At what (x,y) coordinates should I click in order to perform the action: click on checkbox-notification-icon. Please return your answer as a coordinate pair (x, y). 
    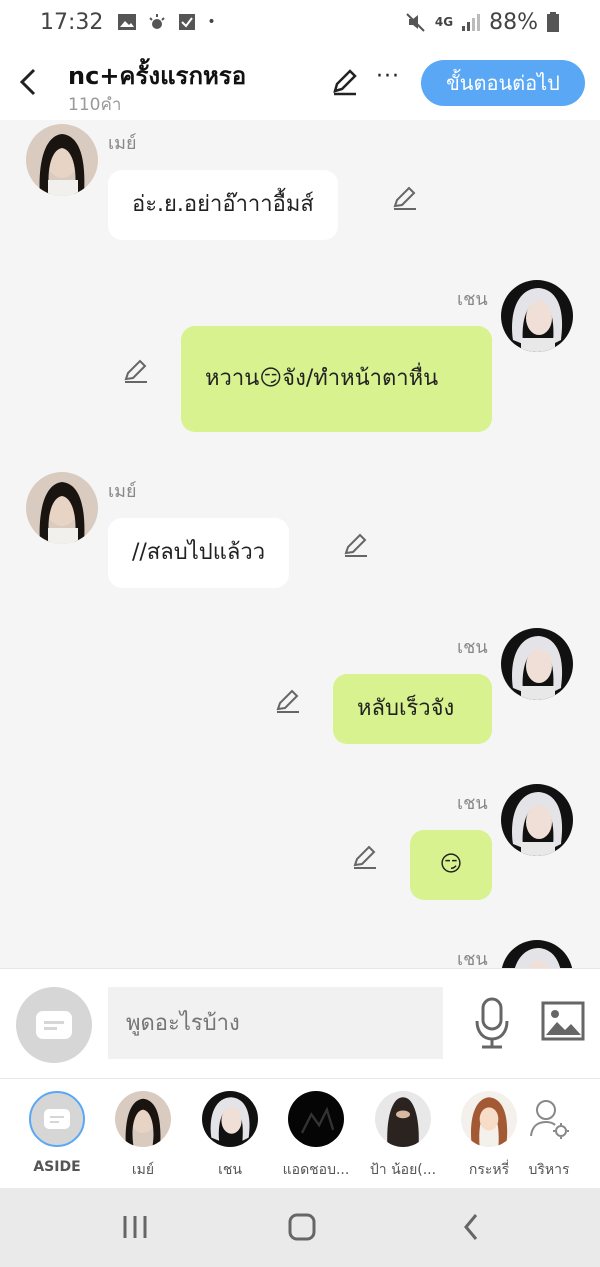
    Looking at the image, I should click on (187, 22).